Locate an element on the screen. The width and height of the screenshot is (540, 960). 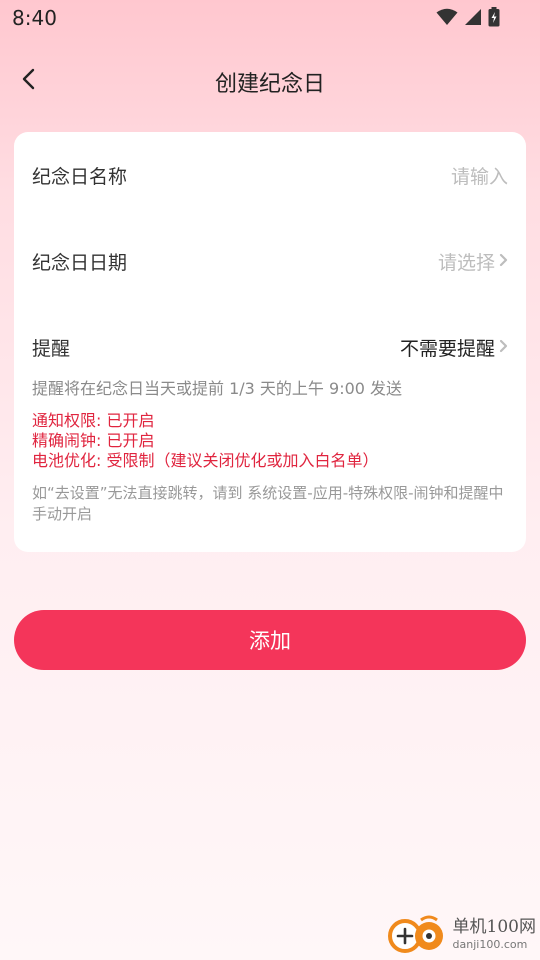
cellular-icon is located at coordinates (473, 17).